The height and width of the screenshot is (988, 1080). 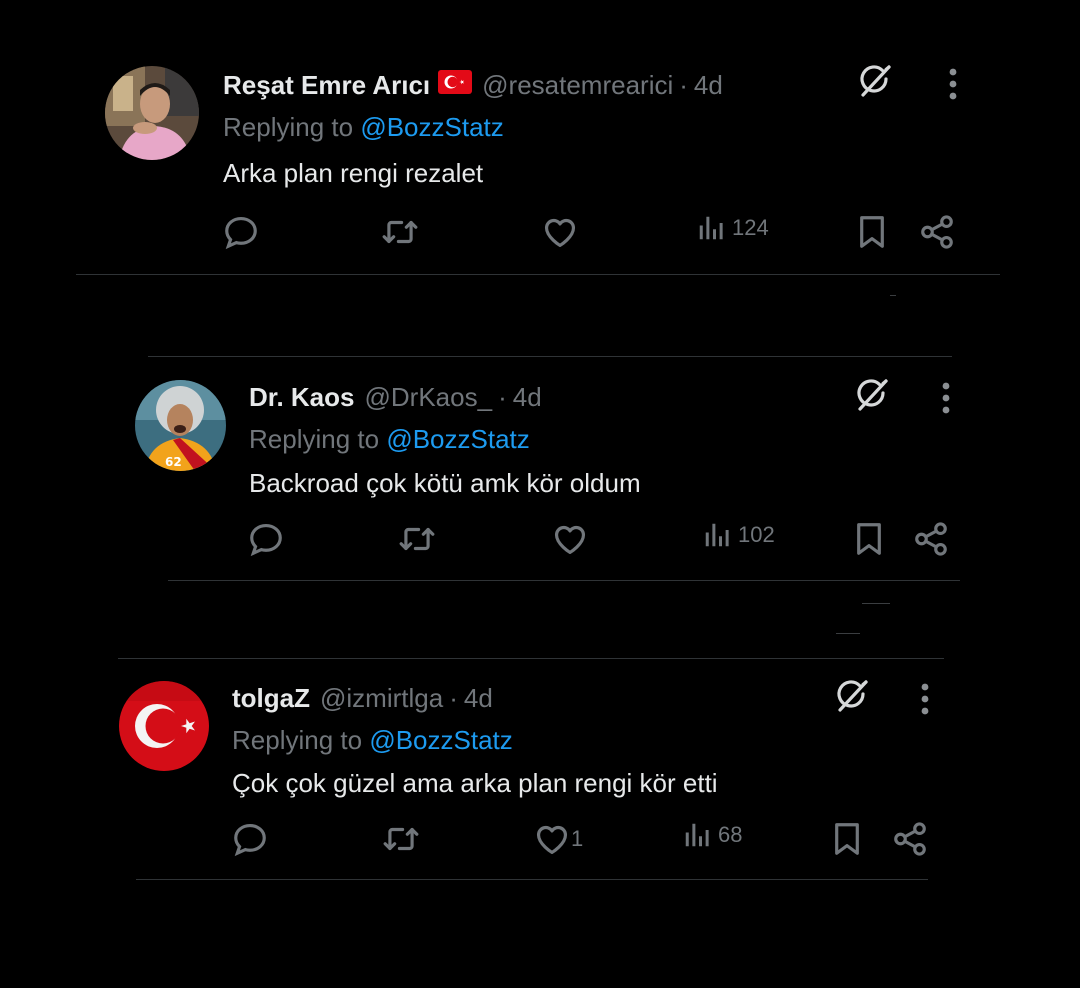 I want to click on like-button: 1, so click(x=558, y=839).